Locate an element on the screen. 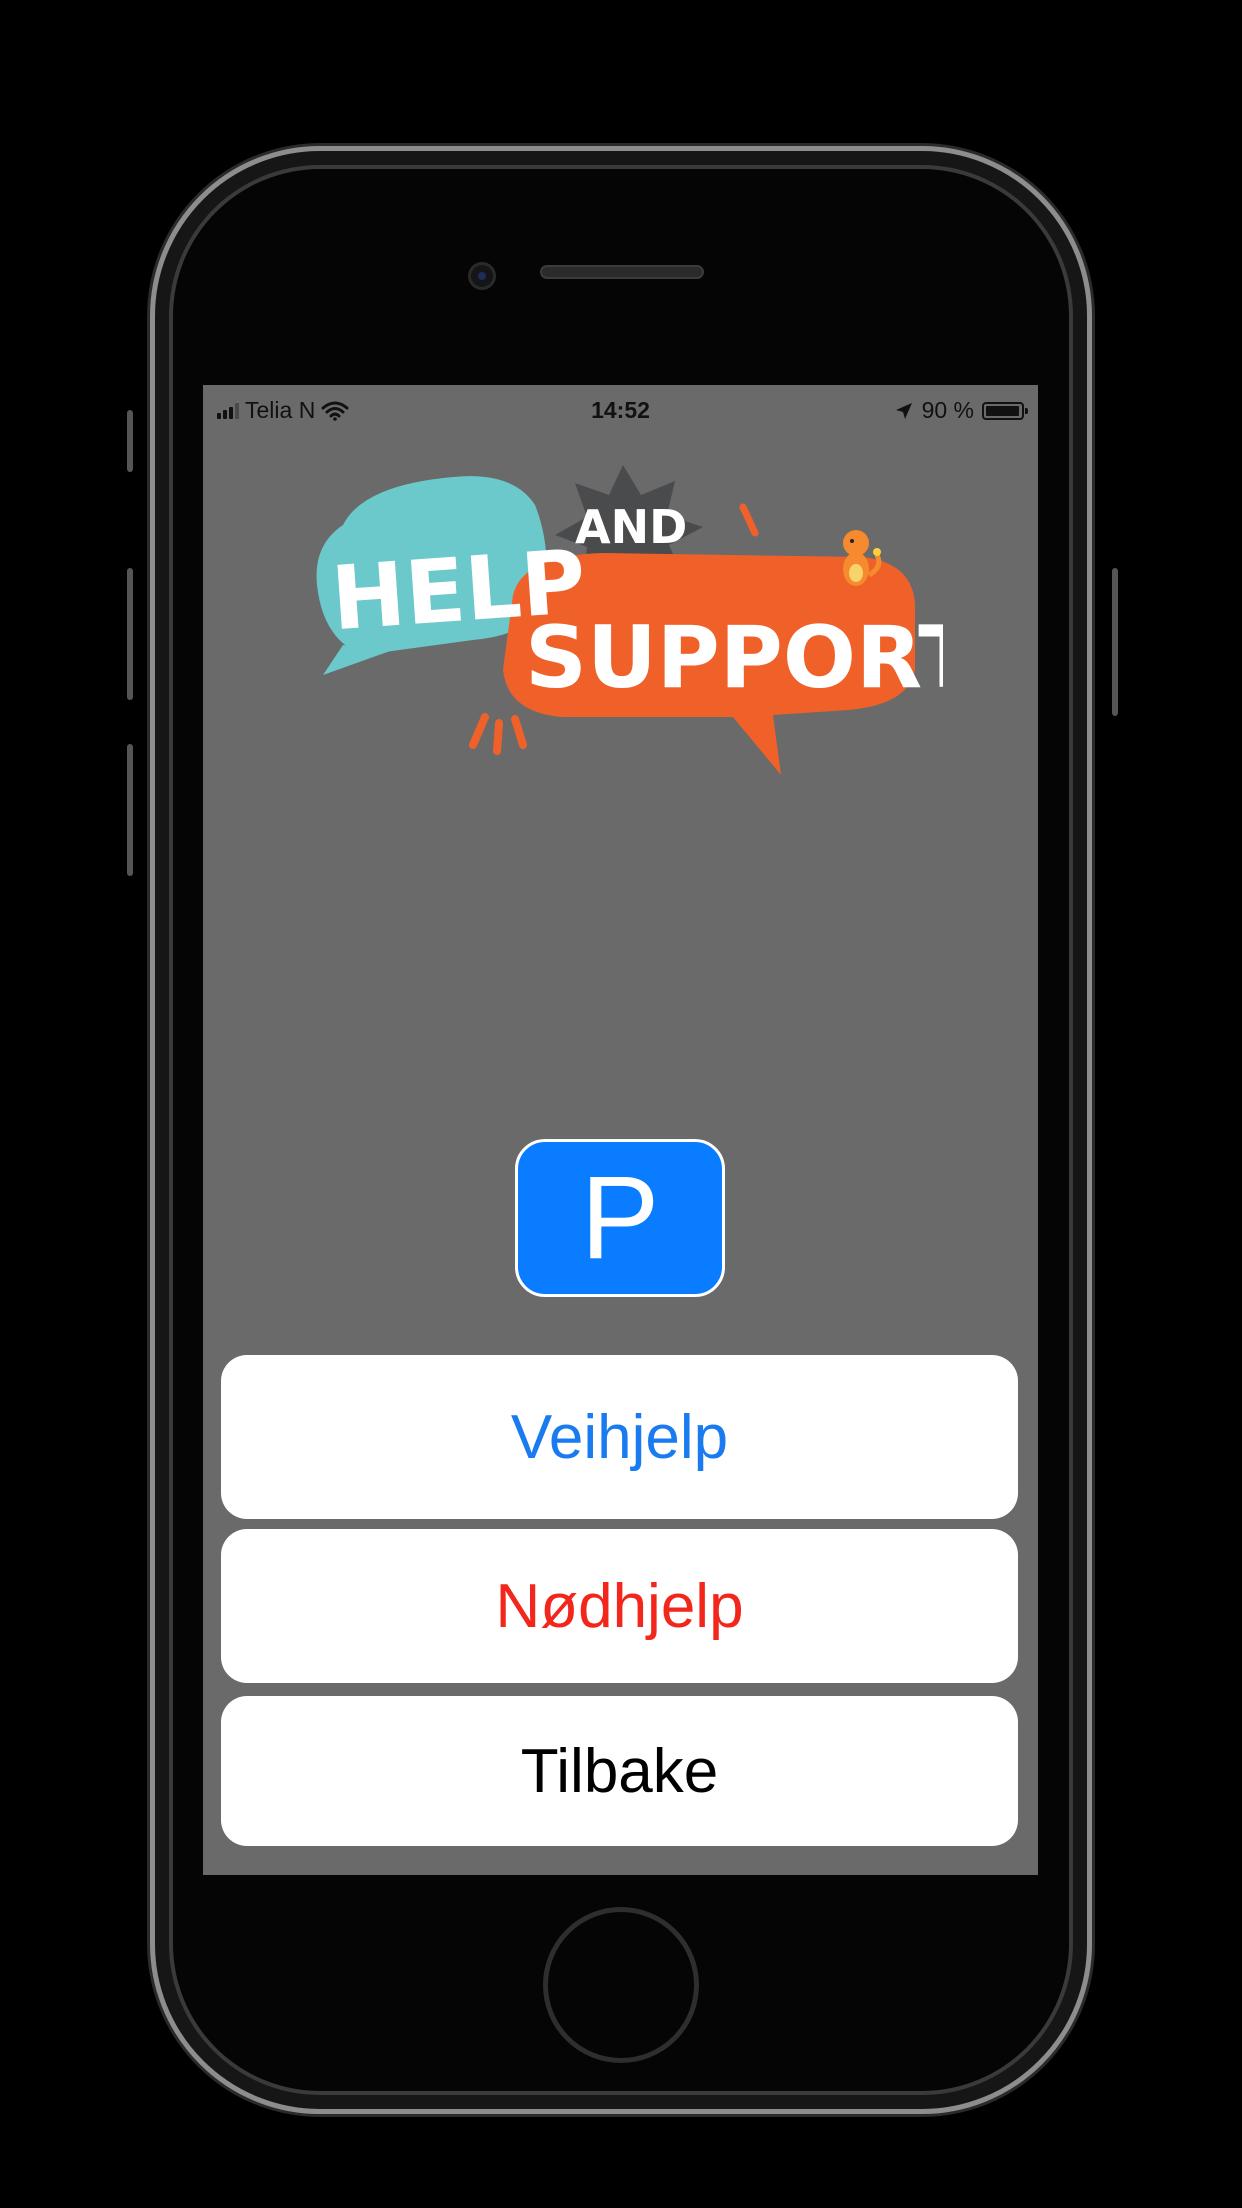 The height and width of the screenshot is (2208, 1242). home-button is located at coordinates (621, 1985).